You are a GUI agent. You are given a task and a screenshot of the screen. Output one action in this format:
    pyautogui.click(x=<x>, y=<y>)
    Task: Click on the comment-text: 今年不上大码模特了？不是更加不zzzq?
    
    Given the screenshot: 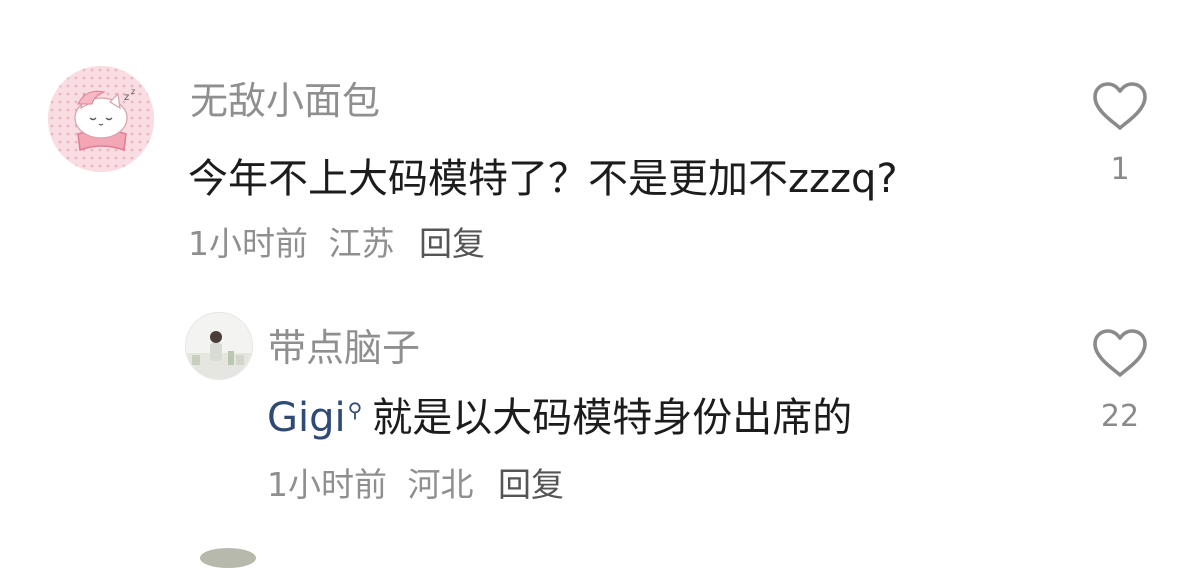 What is the action you would take?
    pyautogui.click(x=543, y=175)
    